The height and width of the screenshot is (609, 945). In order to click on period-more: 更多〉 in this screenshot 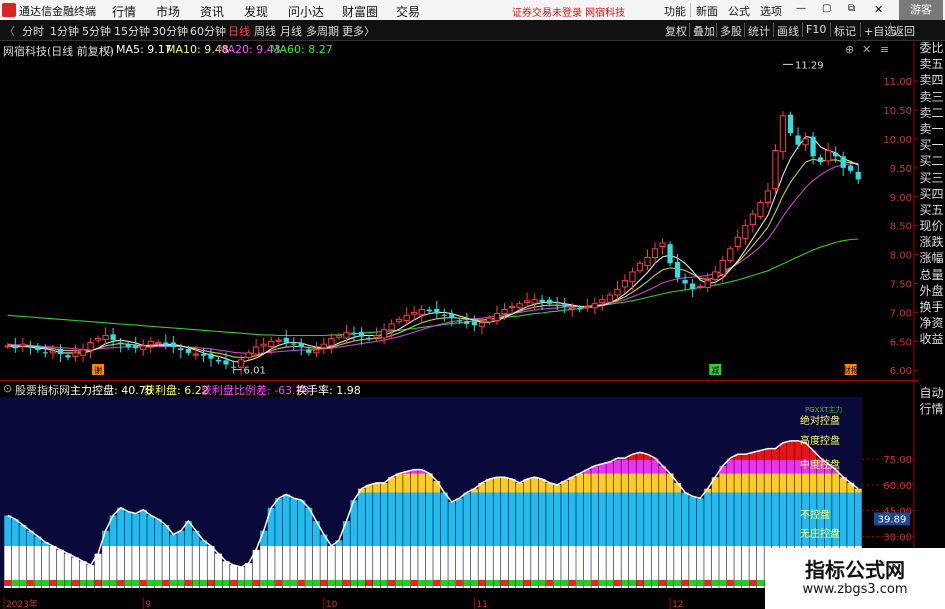, I will do `click(358, 31)`.